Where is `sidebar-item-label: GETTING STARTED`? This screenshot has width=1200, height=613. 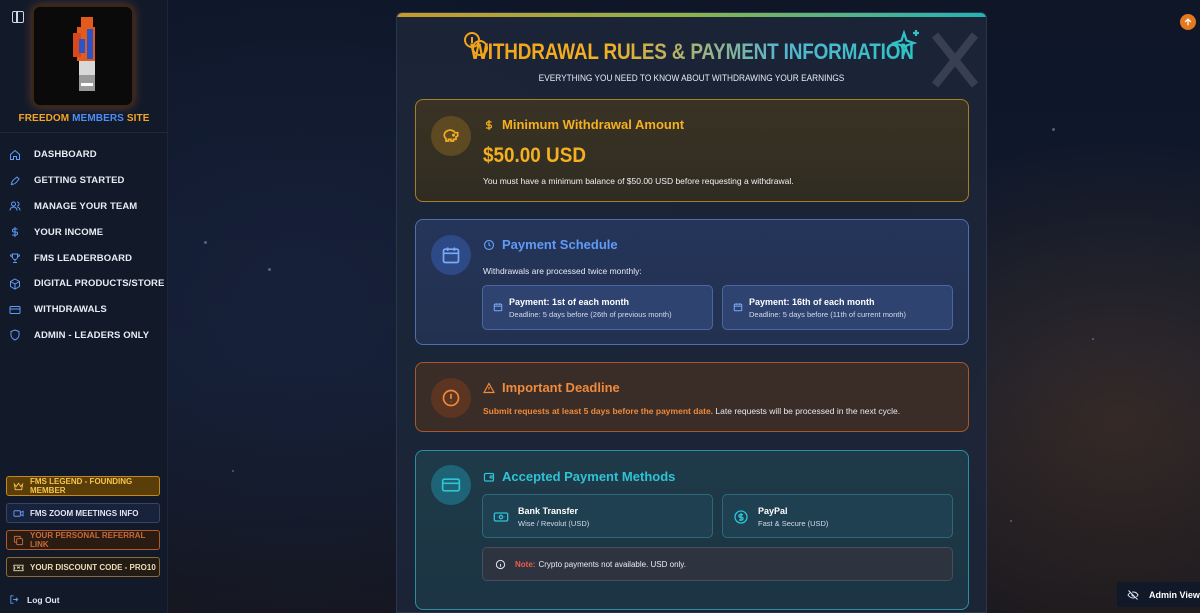 sidebar-item-label: GETTING STARTED is located at coordinates (79, 181).